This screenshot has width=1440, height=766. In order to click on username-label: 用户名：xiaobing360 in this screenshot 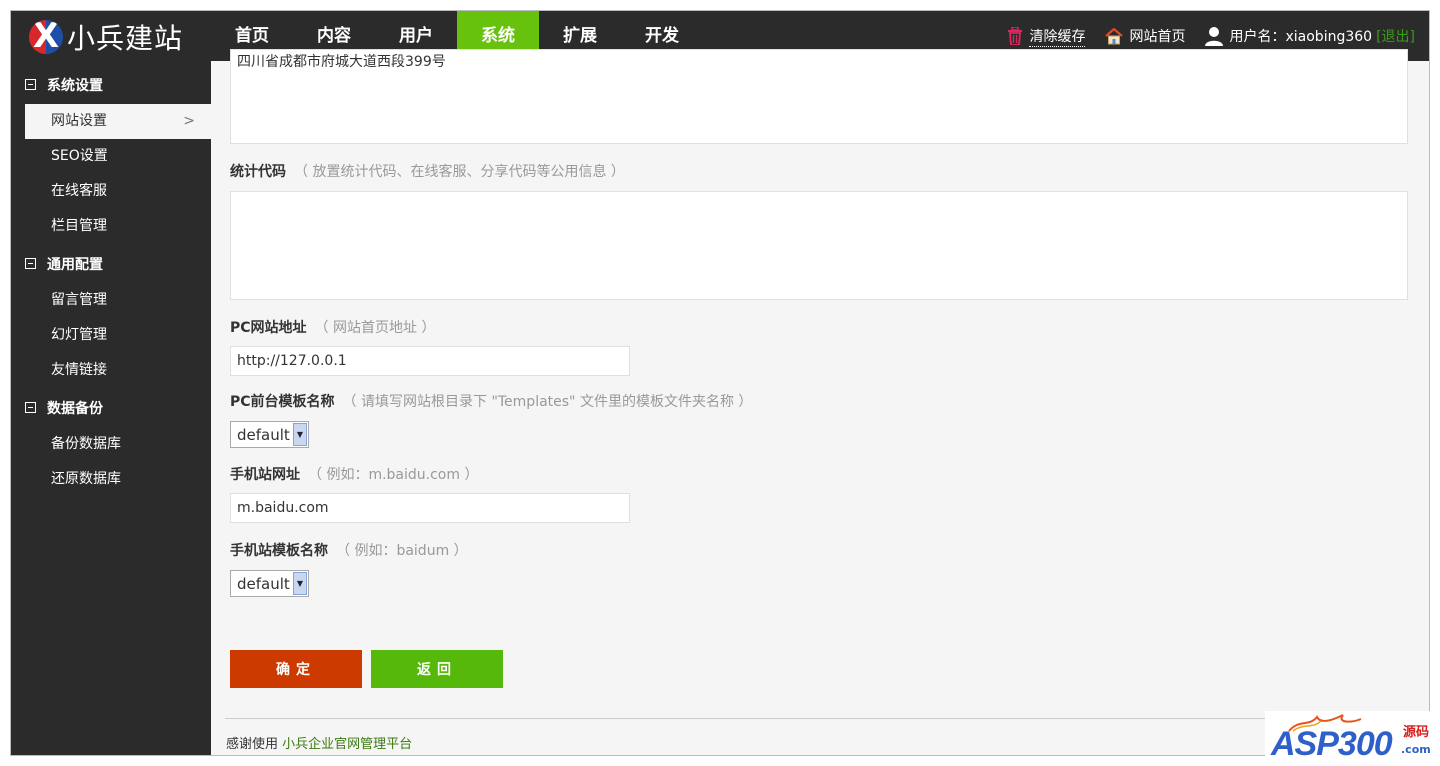, I will do `click(1301, 37)`.